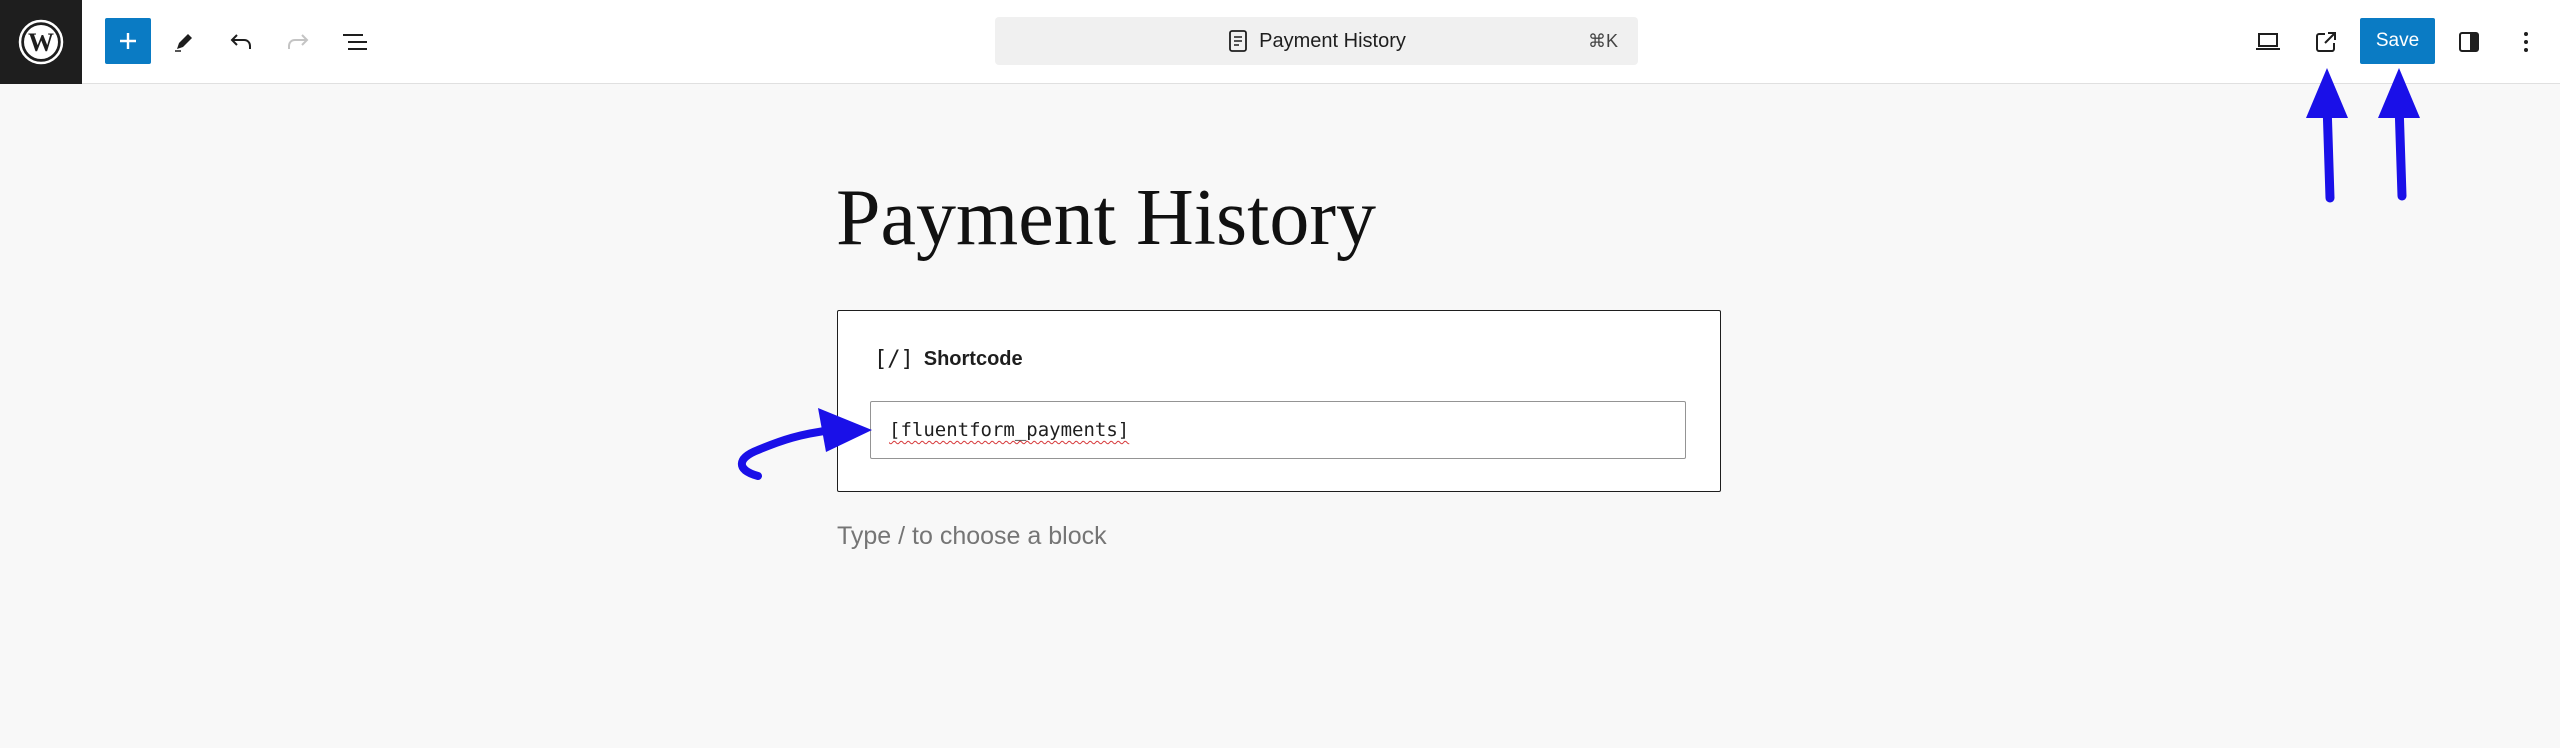 This screenshot has height=748, width=2560. I want to click on save-button: Save, so click(2397, 41).